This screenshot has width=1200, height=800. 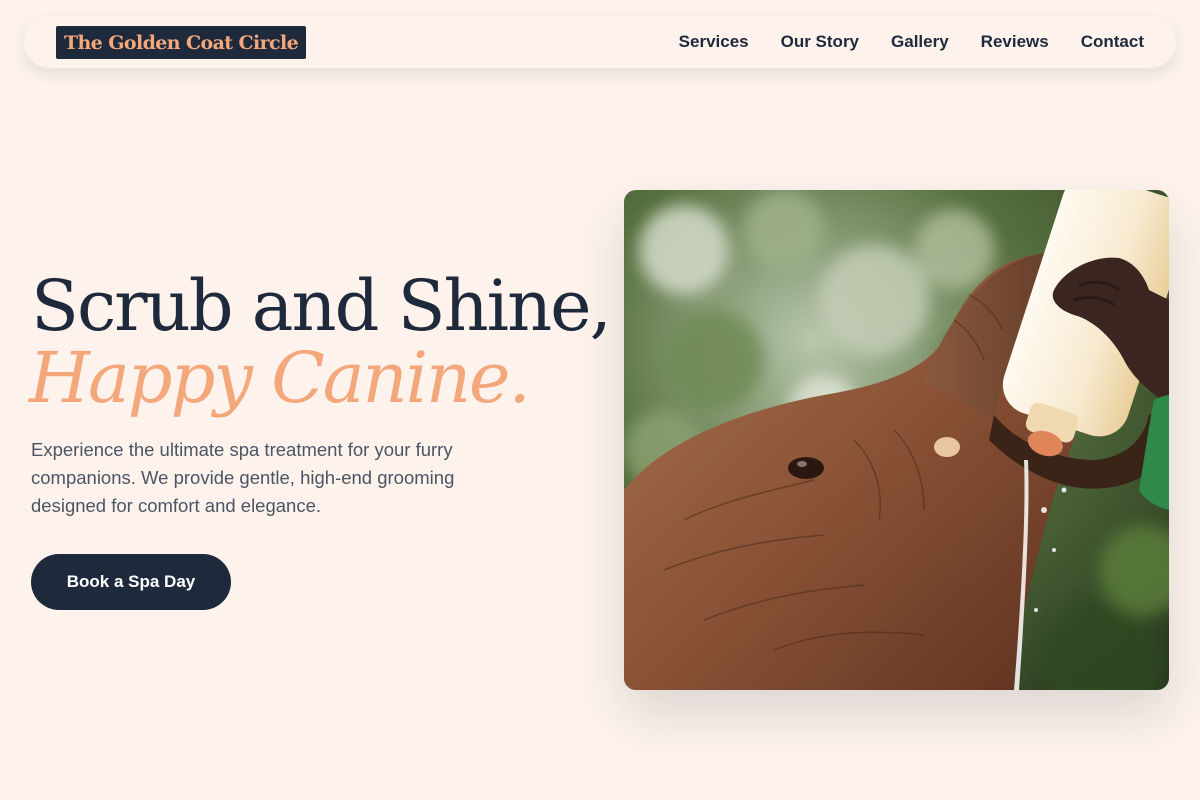 I want to click on book-spa-day-button: Book a Spa Day, so click(x=131, y=582).